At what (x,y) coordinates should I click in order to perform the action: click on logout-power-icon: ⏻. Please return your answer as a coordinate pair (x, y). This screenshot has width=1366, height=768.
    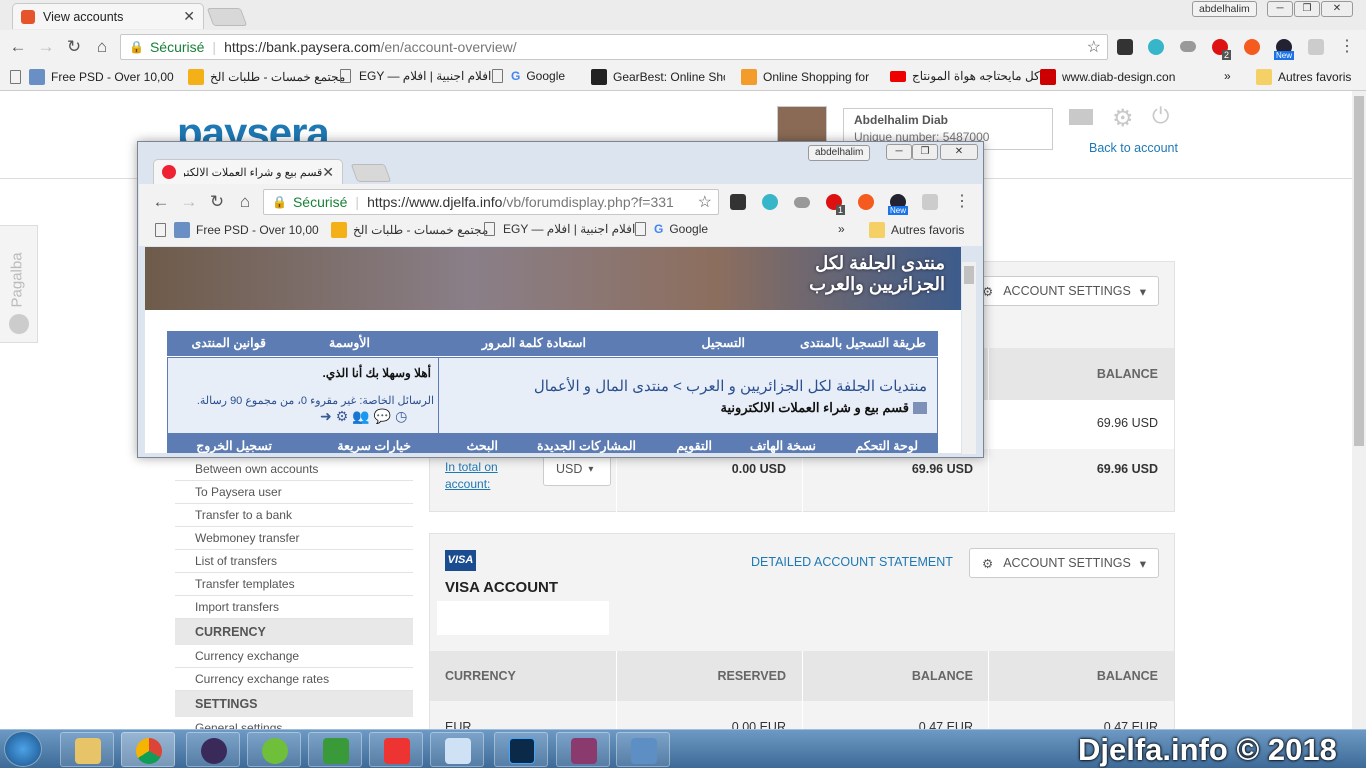
    Looking at the image, I should click on (1160, 116).